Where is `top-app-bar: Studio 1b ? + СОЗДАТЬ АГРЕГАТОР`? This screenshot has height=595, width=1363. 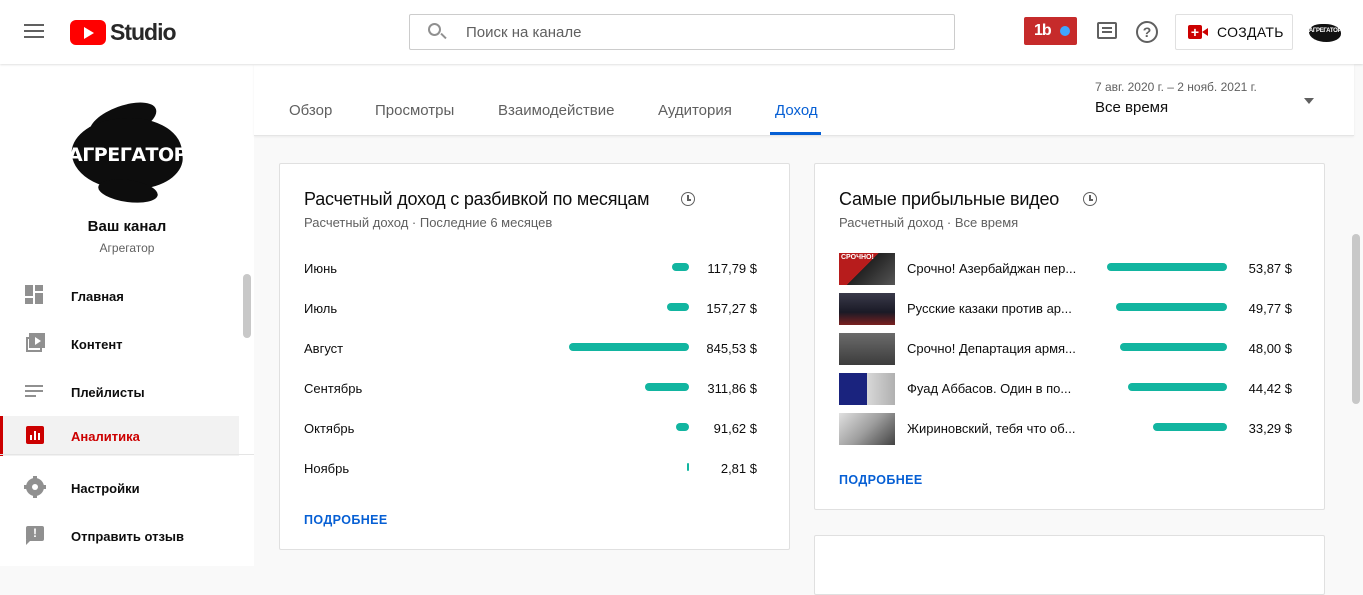
top-app-bar: Studio 1b ? + СОЗДАТЬ АГРЕГАТОР is located at coordinates (681, 32).